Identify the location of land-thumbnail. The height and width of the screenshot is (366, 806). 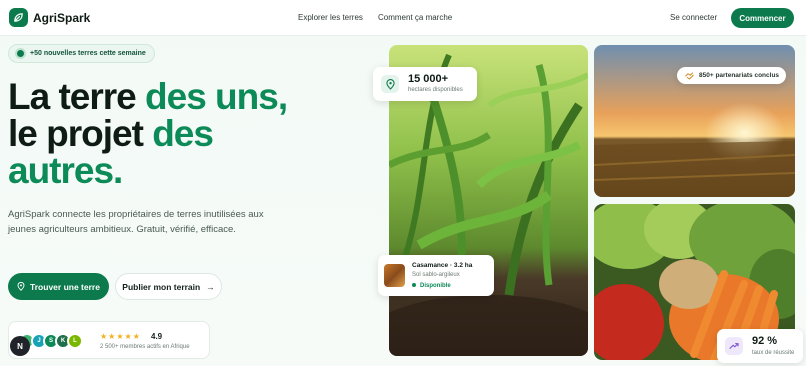
(394, 275).